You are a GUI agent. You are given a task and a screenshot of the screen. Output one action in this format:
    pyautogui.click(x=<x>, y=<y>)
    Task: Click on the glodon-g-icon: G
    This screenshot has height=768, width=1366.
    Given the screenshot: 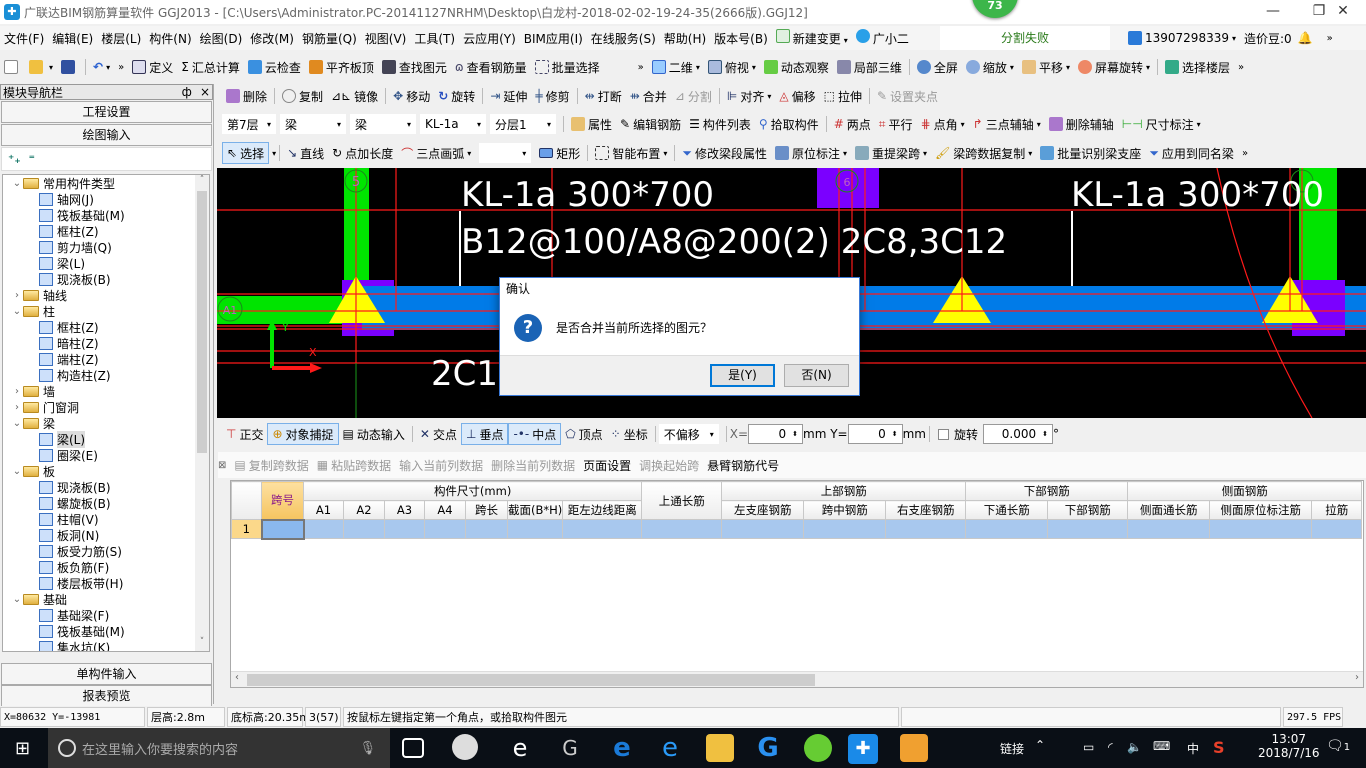 What is the action you would take?
    pyautogui.click(x=768, y=748)
    